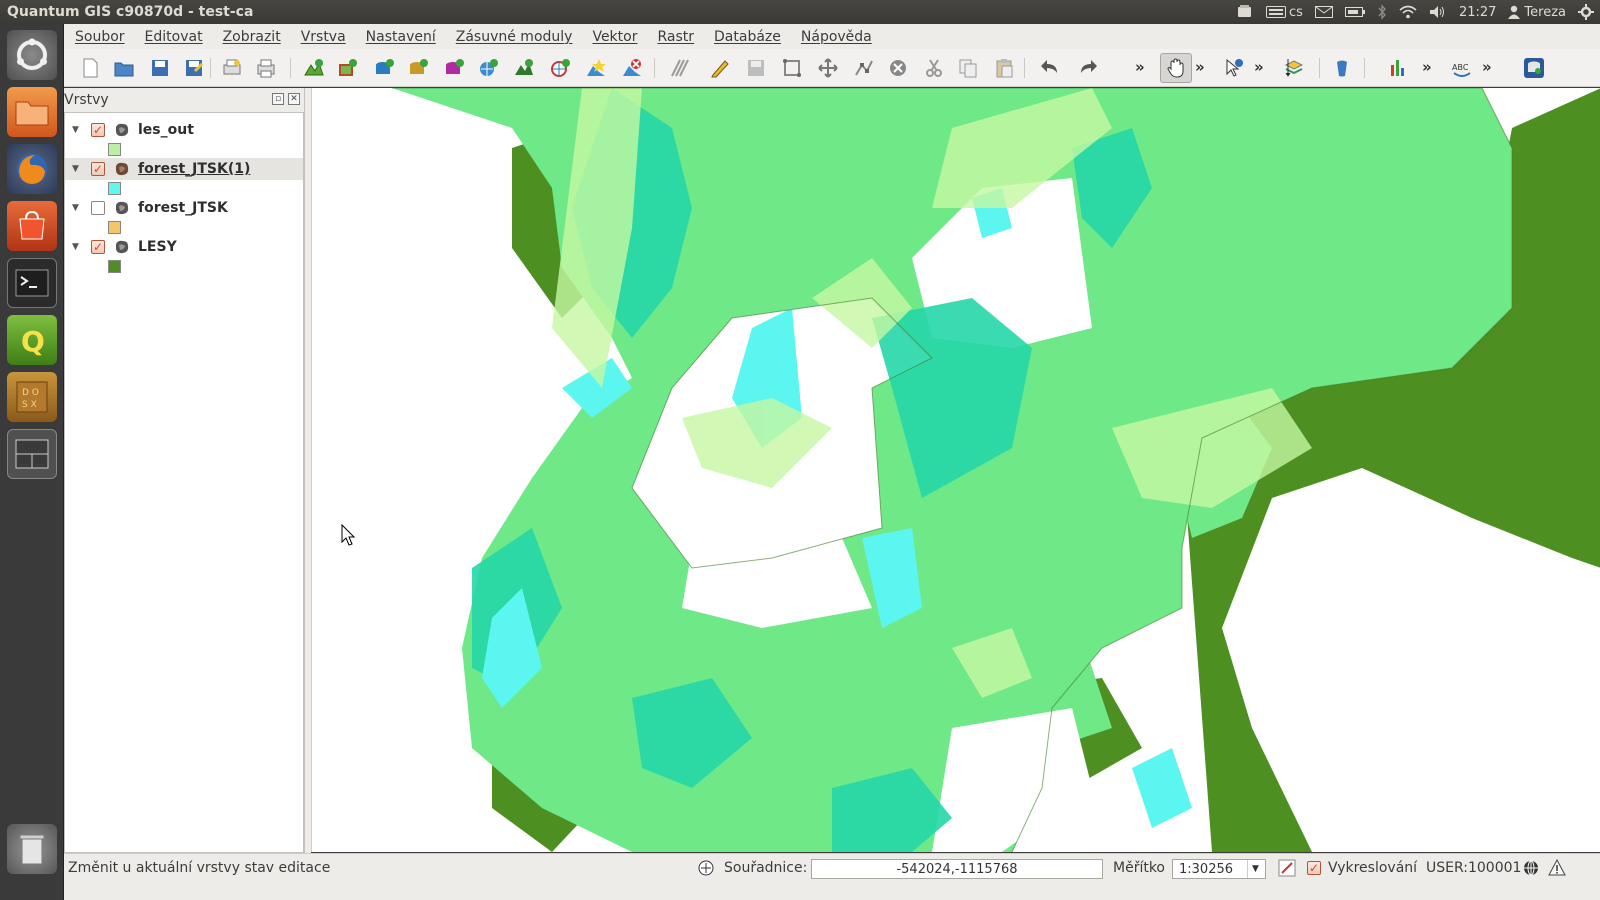  I want to click on open-project-icon, so click(124, 68).